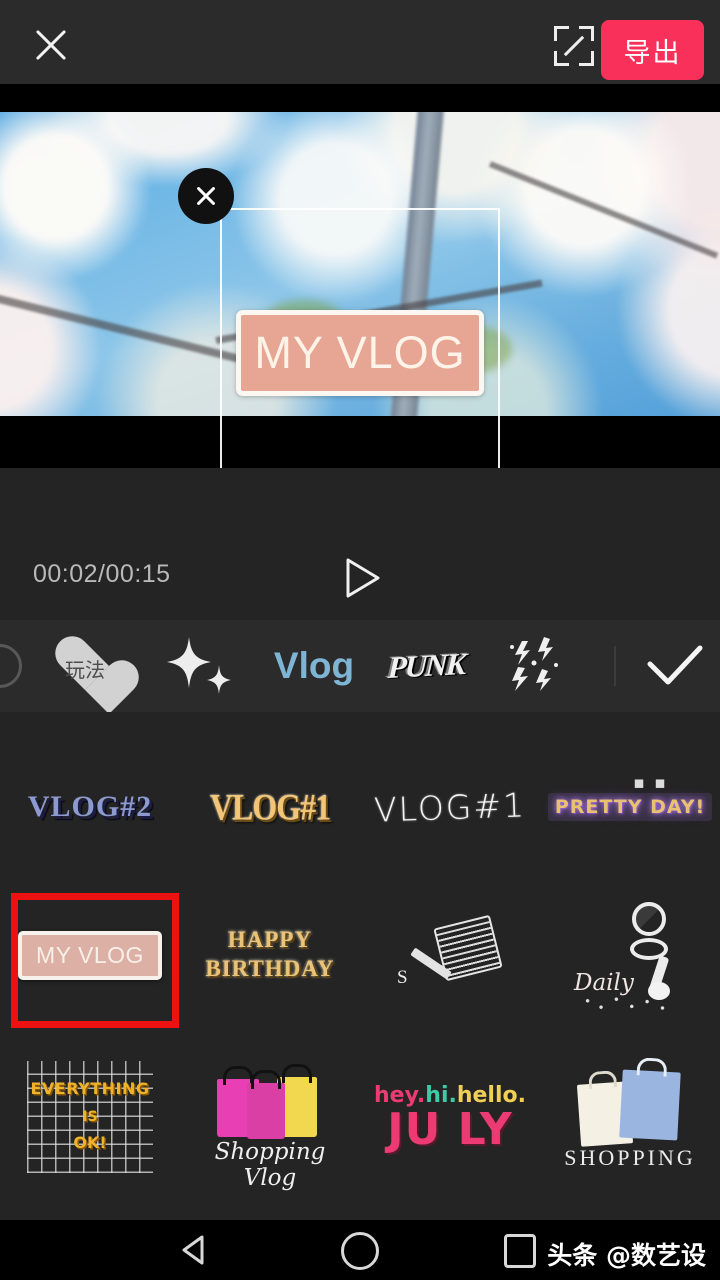 Image resolution: width=720 pixels, height=1280 pixels. I want to click on sticker-label: MY VLOG, so click(90, 955).